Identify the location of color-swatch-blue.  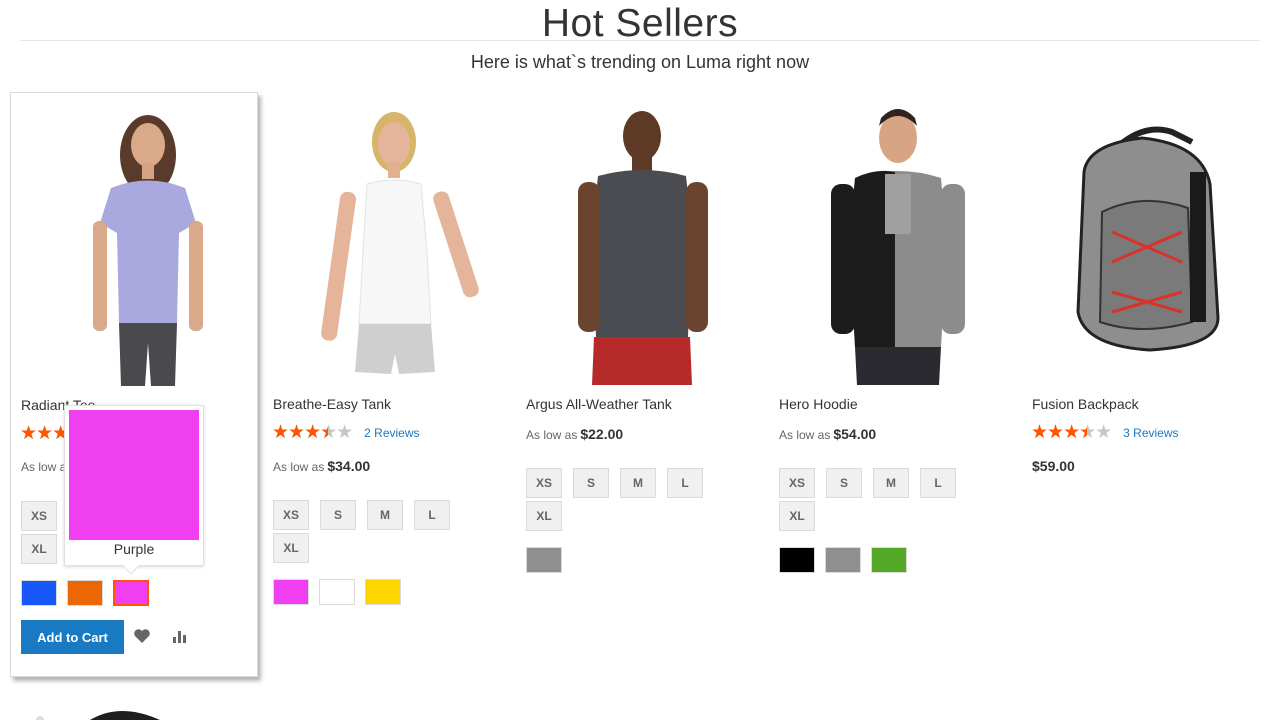
(39, 593).